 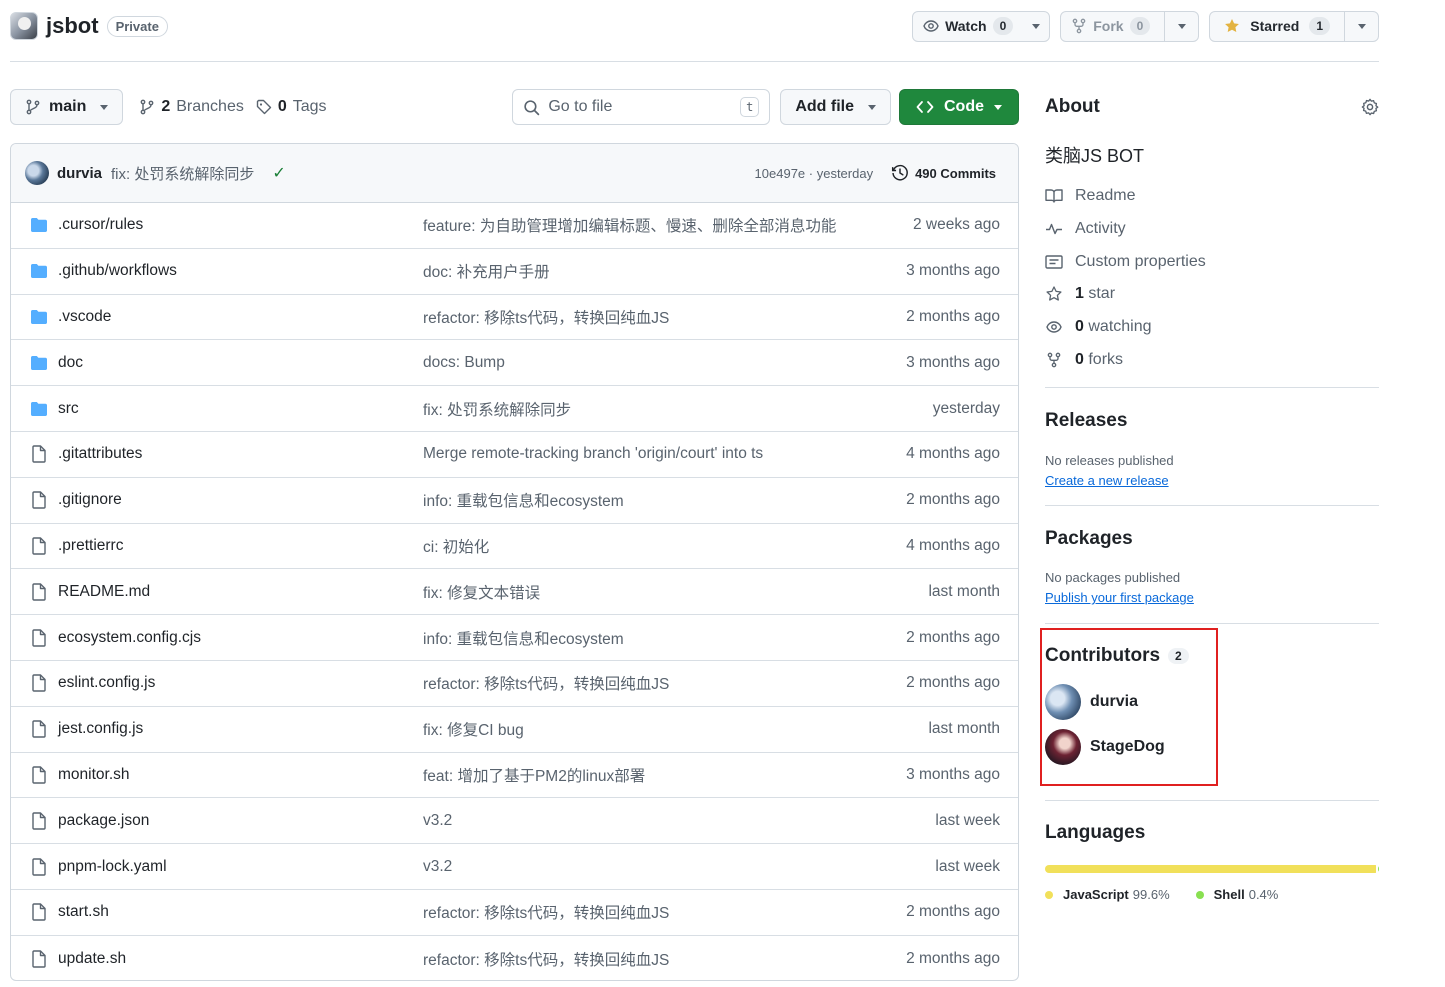 I want to click on file-name: .vscode, so click(x=240, y=317).